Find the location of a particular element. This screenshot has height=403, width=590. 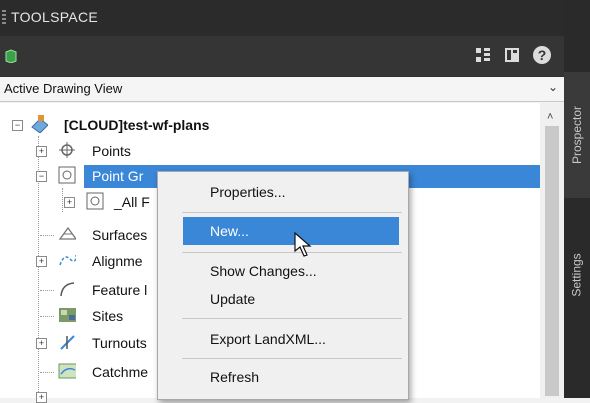

scroll-thumb is located at coordinates (552, 261).